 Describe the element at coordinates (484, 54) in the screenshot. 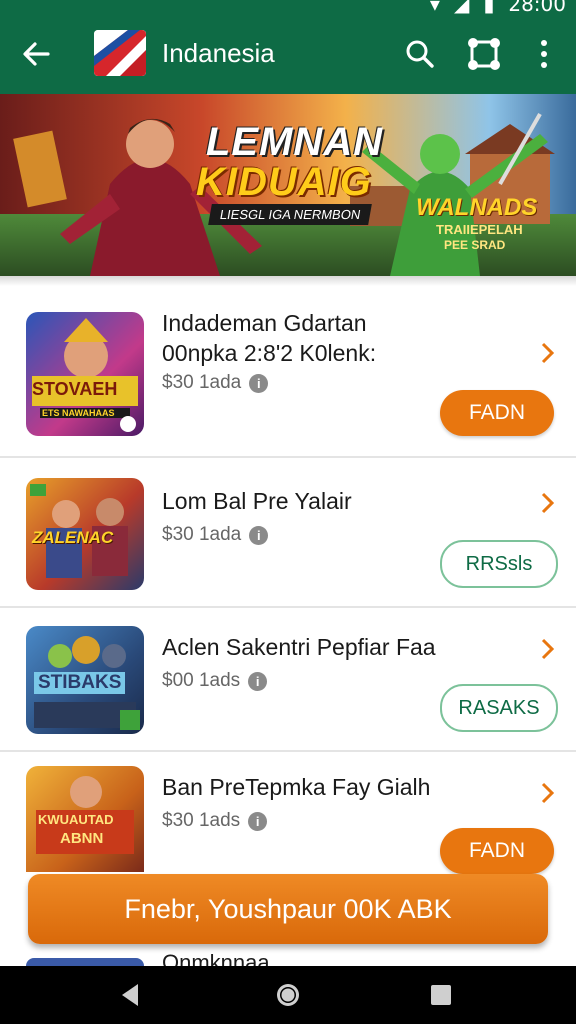

I see `share-icon` at that location.